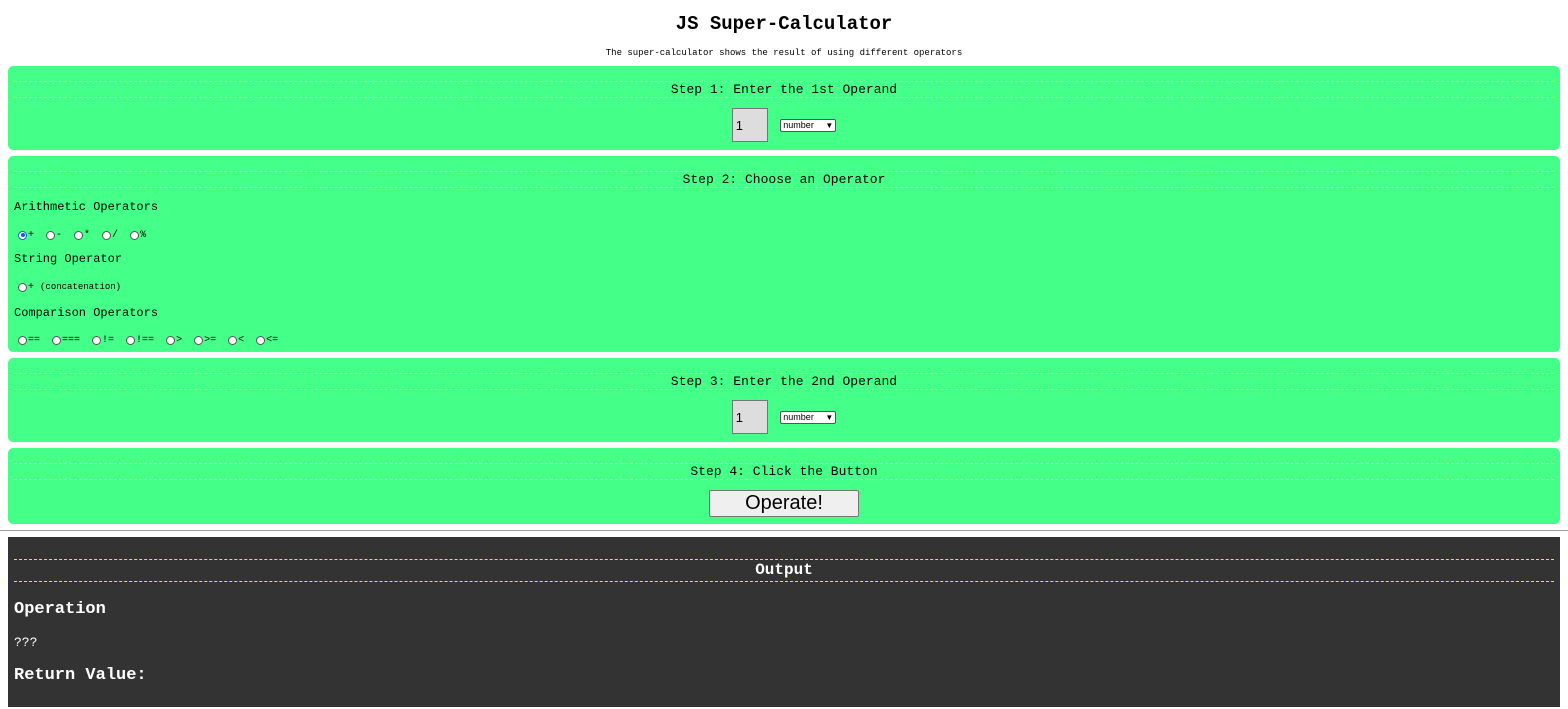 Image resolution: width=1568 pixels, height=709 pixels. I want to click on radio-label: !==, so click(145, 340).